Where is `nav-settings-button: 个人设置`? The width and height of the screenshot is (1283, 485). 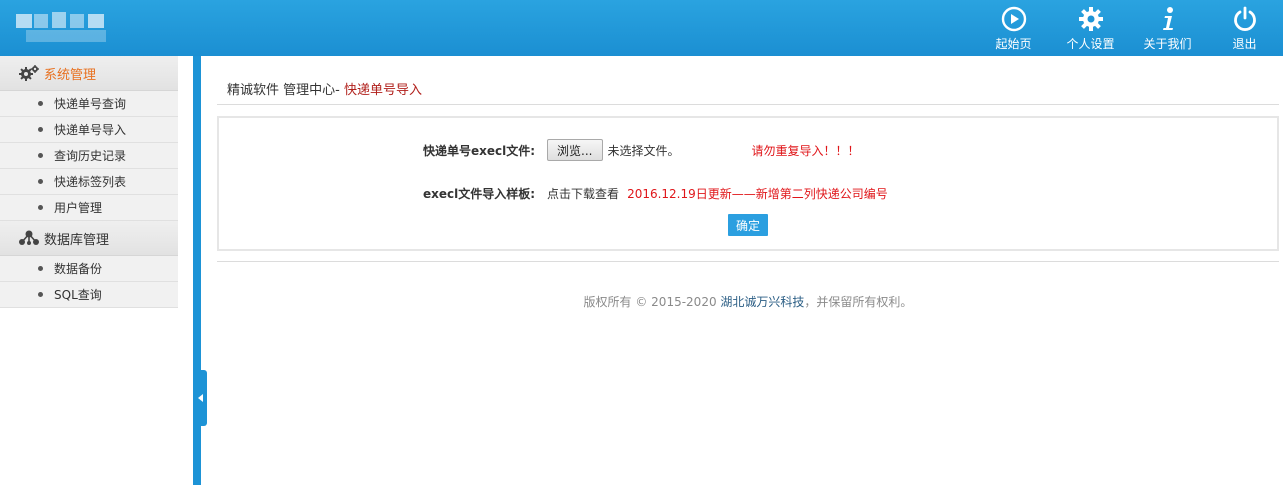 nav-settings-button: 个人设置 is located at coordinates (1090, 28).